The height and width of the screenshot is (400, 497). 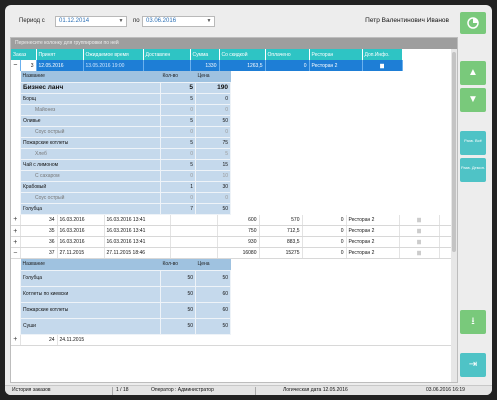 What do you see at coordinates (238, 231) in the screenshot?
I see `cell-sum: 750` at bounding box center [238, 231].